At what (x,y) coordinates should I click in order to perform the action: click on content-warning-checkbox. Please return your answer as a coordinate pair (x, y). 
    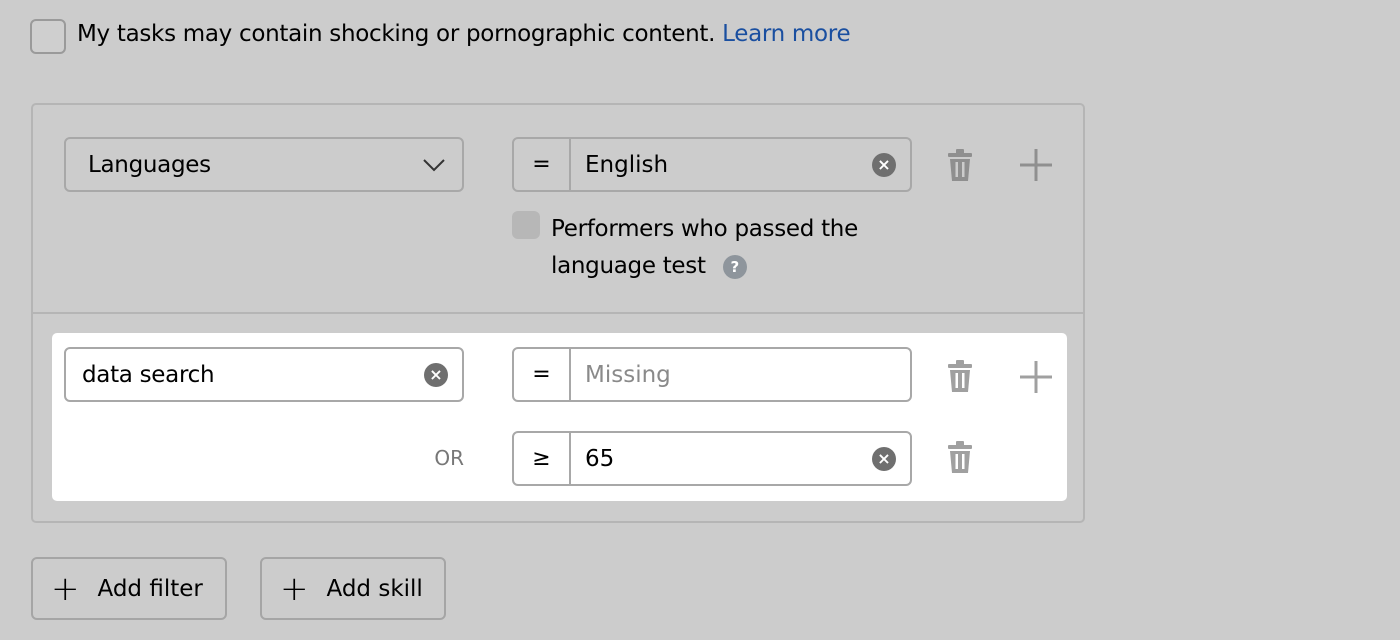
    Looking at the image, I should click on (48, 36).